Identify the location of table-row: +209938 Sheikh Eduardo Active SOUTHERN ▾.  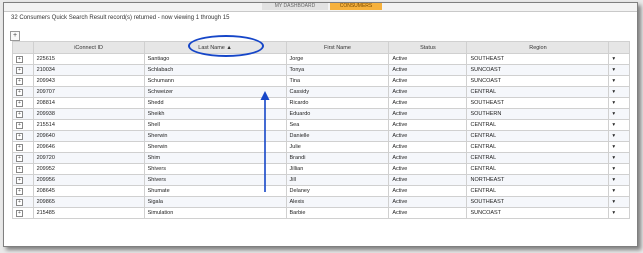
(321, 114).